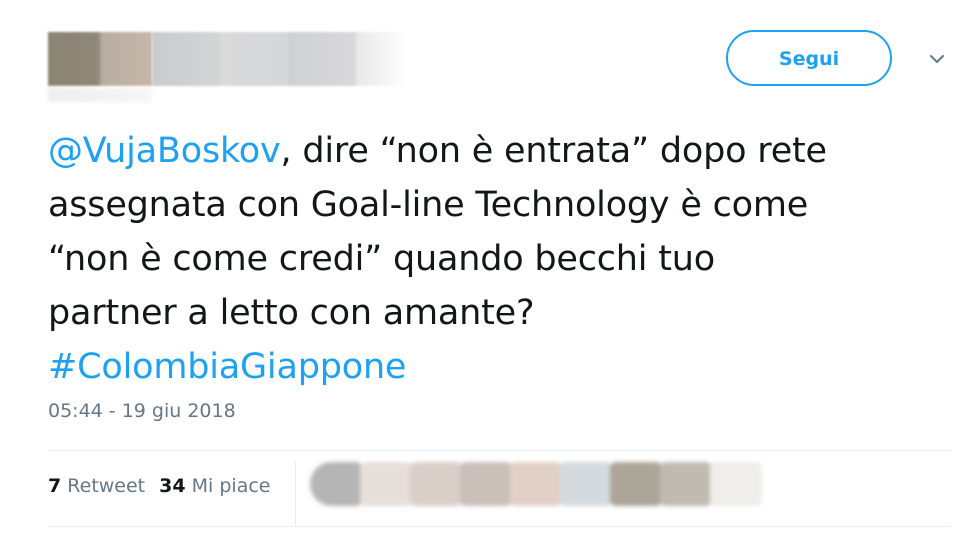 The image size is (978, 544). I want to click on follow-button: Segui, so click(809, 58).